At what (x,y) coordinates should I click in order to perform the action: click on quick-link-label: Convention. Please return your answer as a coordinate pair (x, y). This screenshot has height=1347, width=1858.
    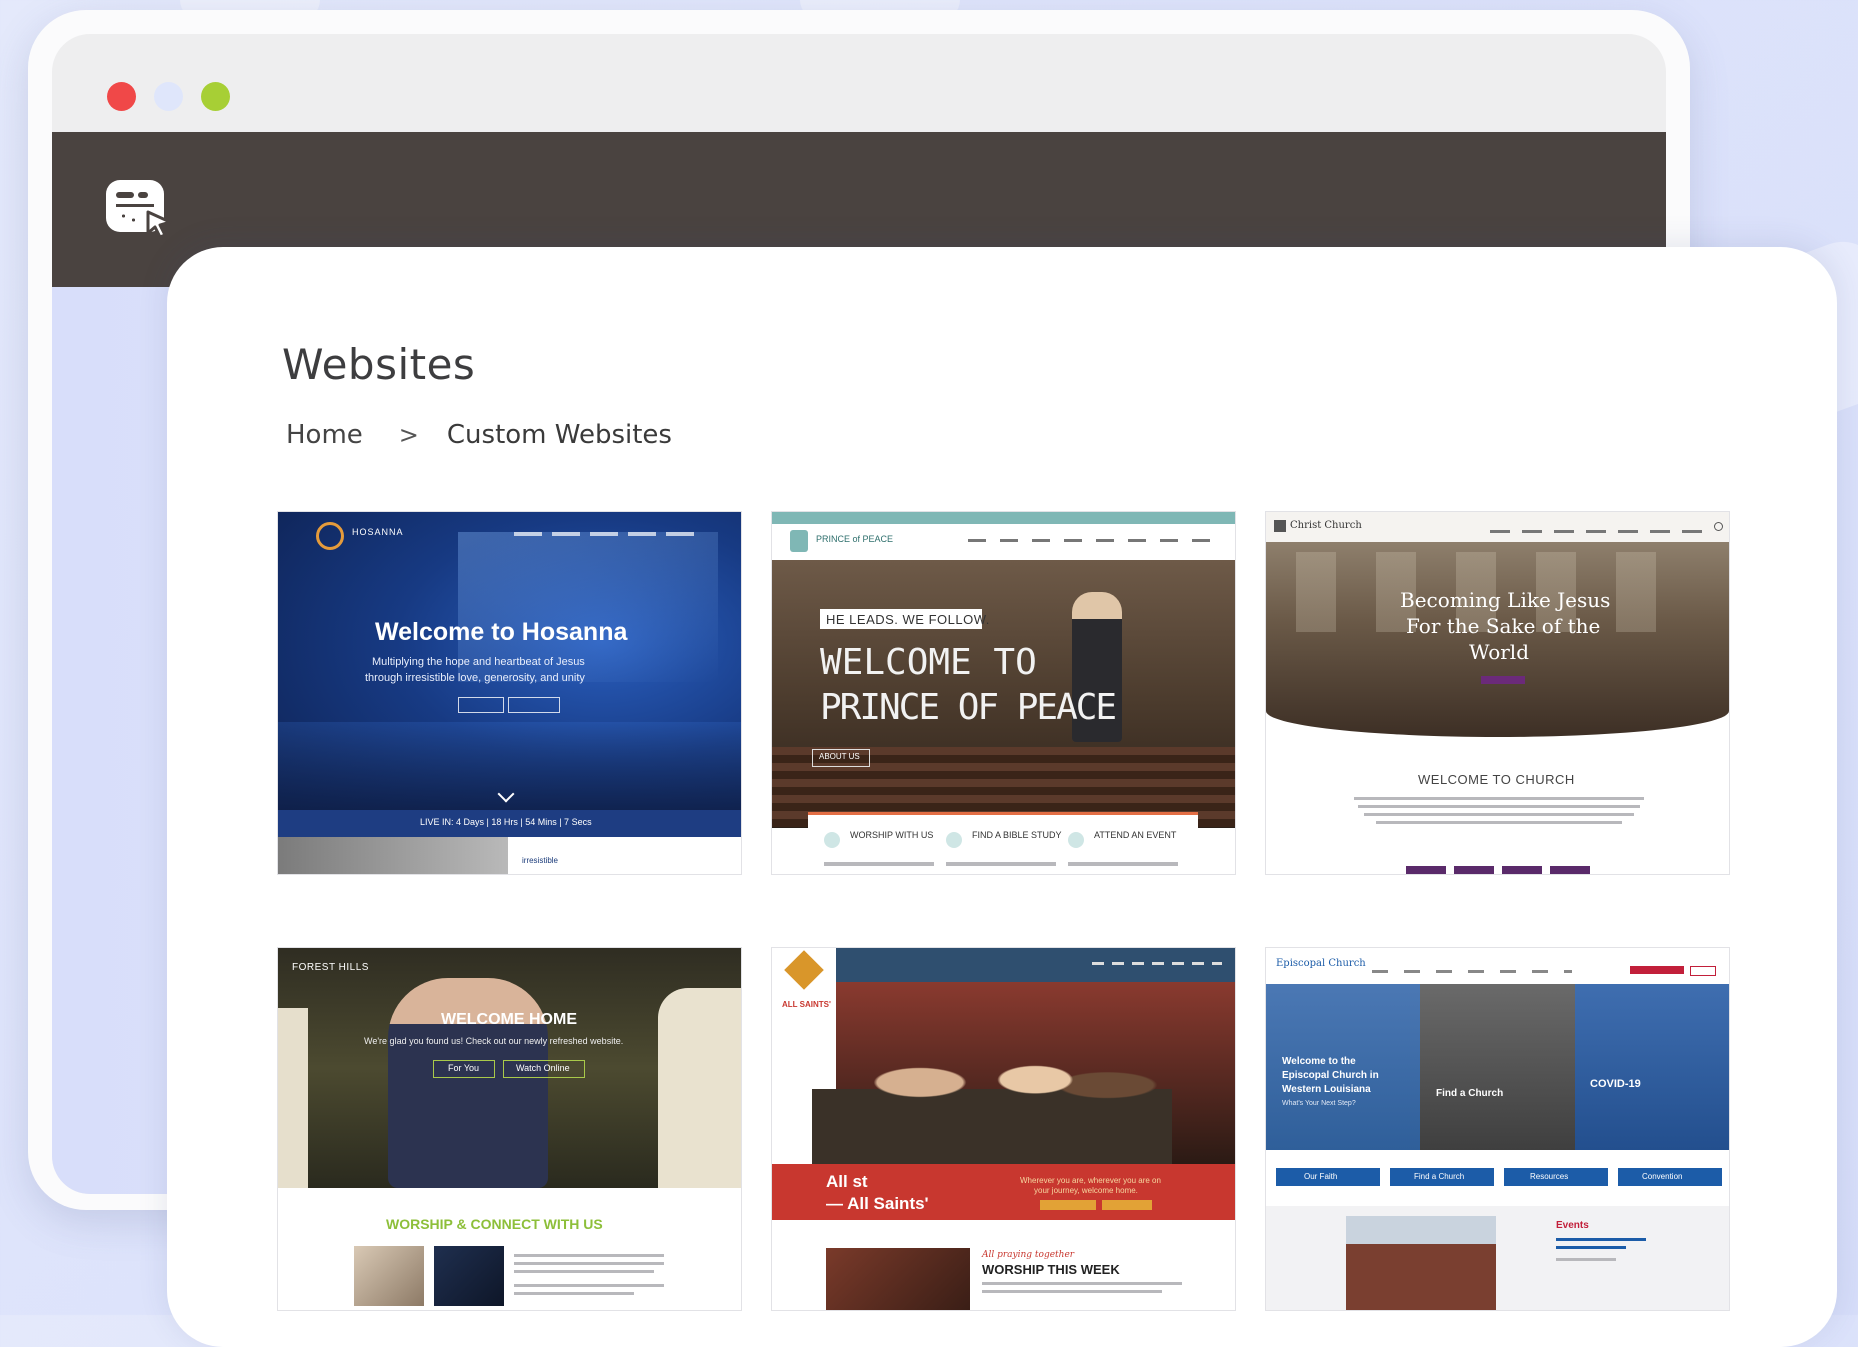
    Looking at the image, I should click on (1662, 1176).